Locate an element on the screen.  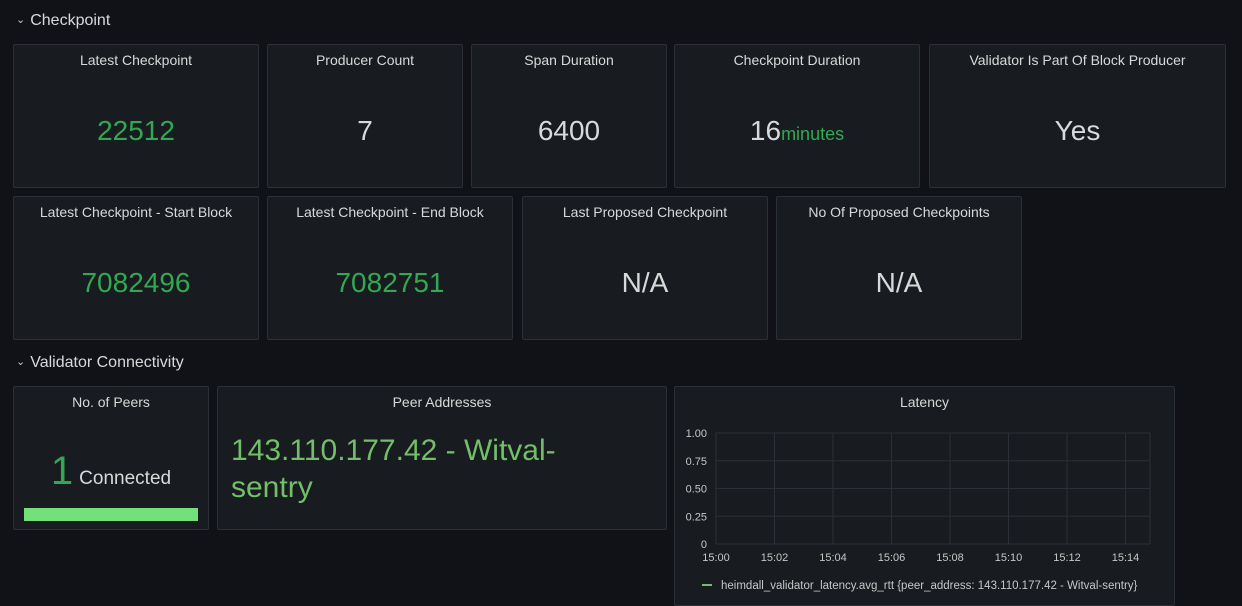
panel-title: Latest Checkpoint - Start Block is located at coordinates (136, 212).